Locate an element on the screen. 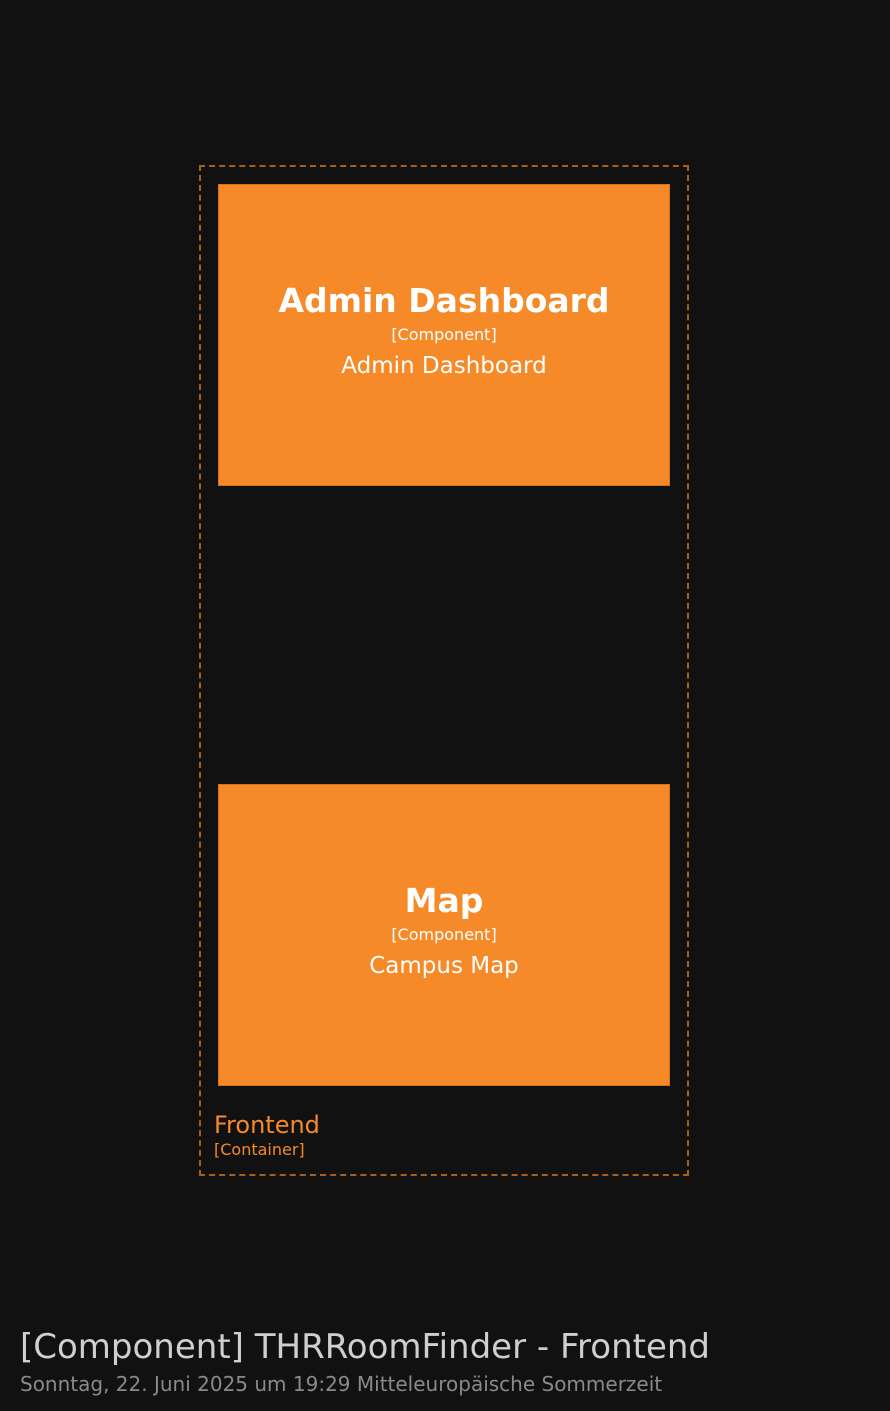 This screenshot has height=1411, width=890. container-label: Frontend [Container] is located at coordinates (267, 1135).